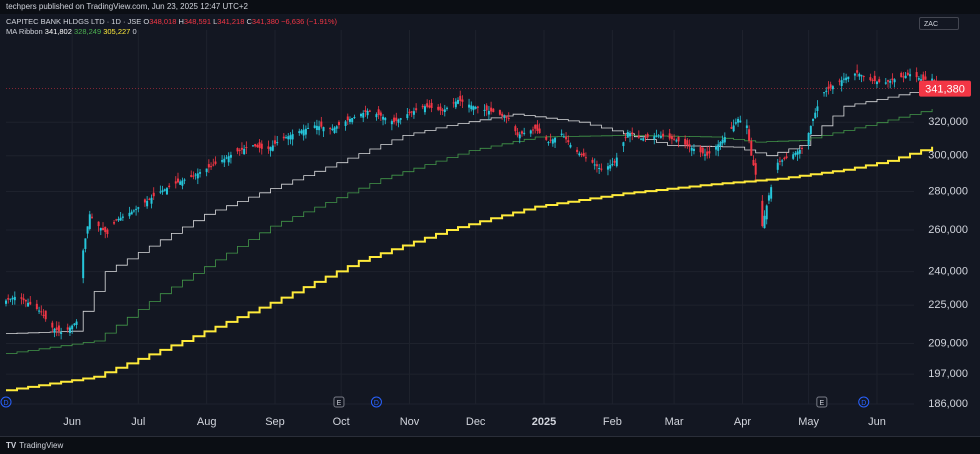 The height and width of the screenshot is (454, 980). Describe the element at coordinates (138, 422) in the screenshot. I see `month-tick-label: Jul` at that location.